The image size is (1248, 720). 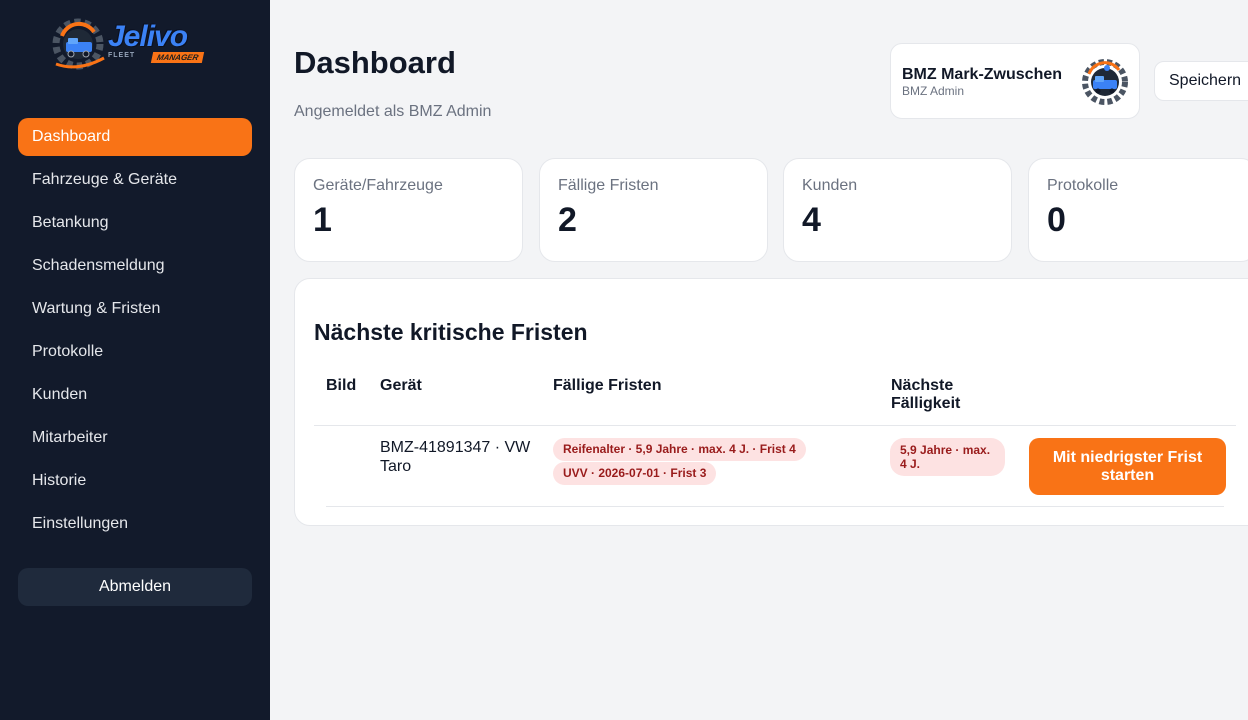 I want to click on sidebar-item-historie: Historie, so click(x=135, y=481).